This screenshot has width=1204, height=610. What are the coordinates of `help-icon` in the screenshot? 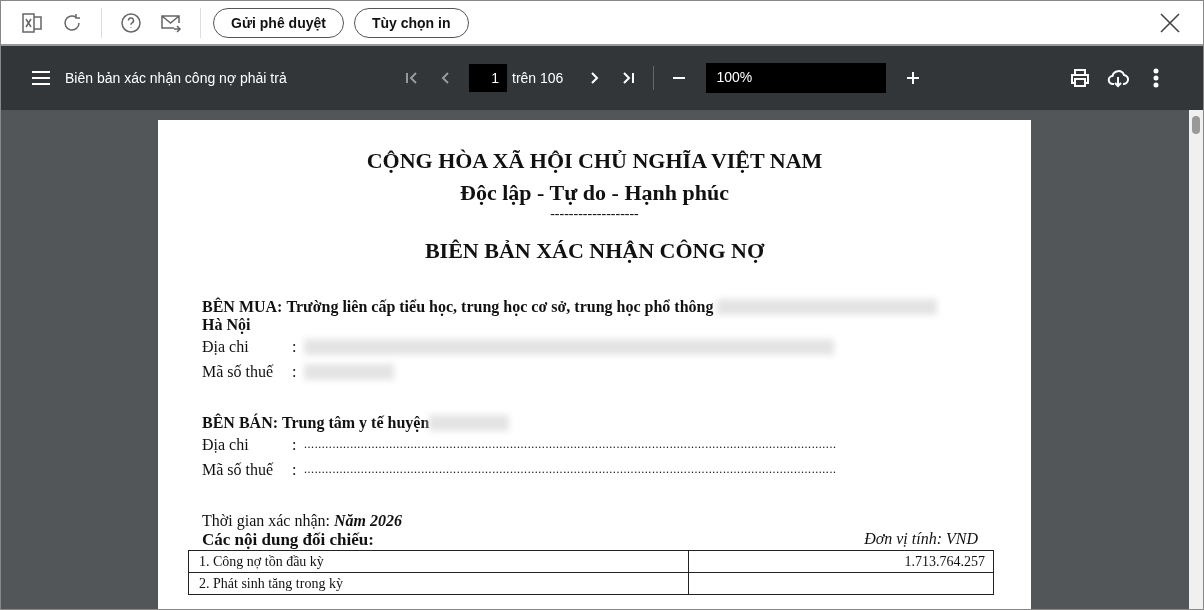 It's located at (131, 22).